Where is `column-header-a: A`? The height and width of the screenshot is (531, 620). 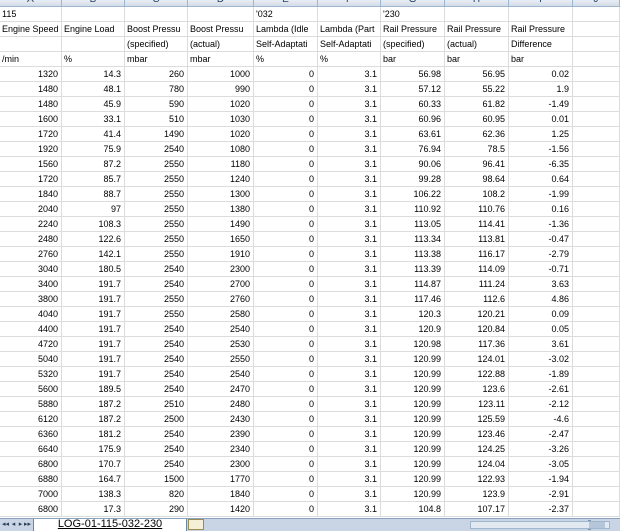 column-header-a: A is located at coordinates (31, 3).